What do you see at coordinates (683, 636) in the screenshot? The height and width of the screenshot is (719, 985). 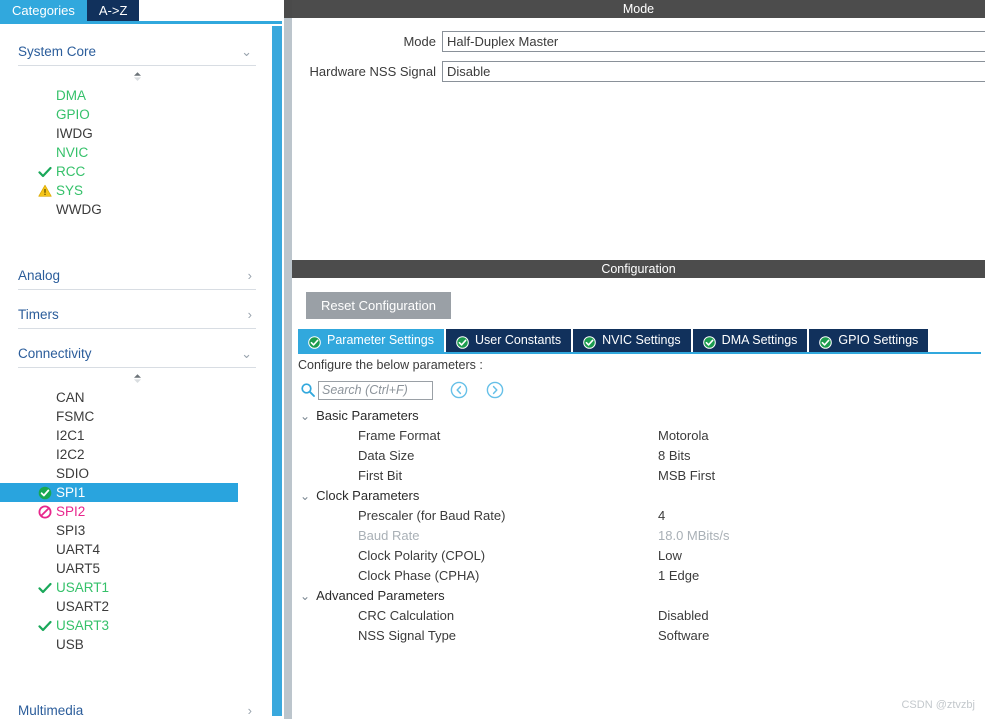 I see `parameter-value: Software` at bounding box center [683, 636].